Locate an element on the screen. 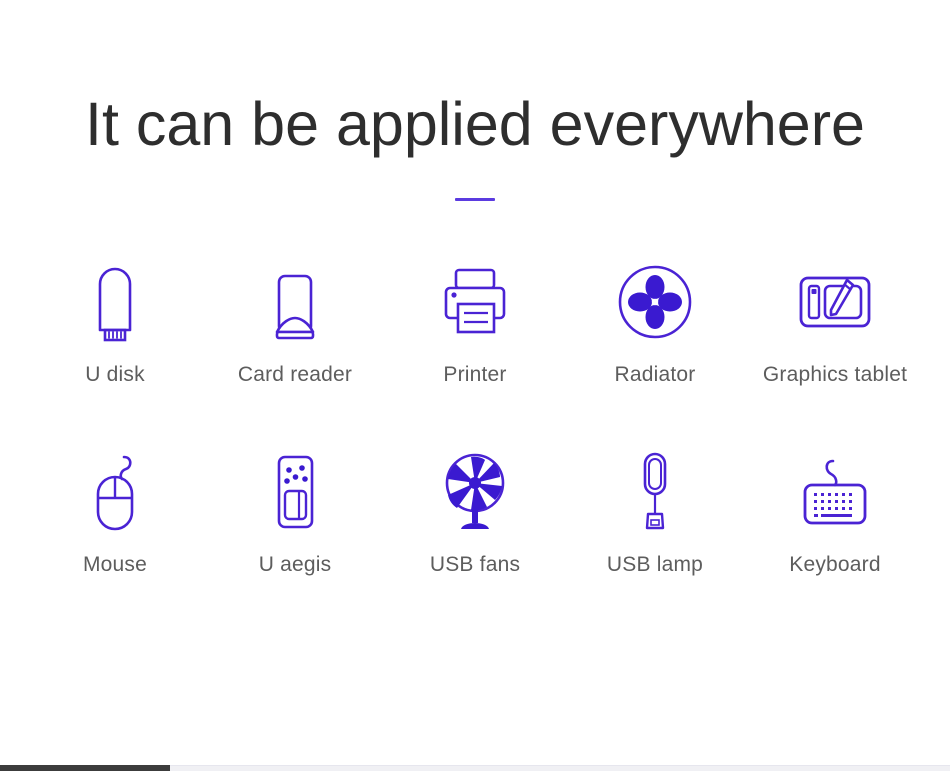 The width and height of the screenshot is (950, 771). device-item-card-reader: Card reader is located at coordinates (295, 323).